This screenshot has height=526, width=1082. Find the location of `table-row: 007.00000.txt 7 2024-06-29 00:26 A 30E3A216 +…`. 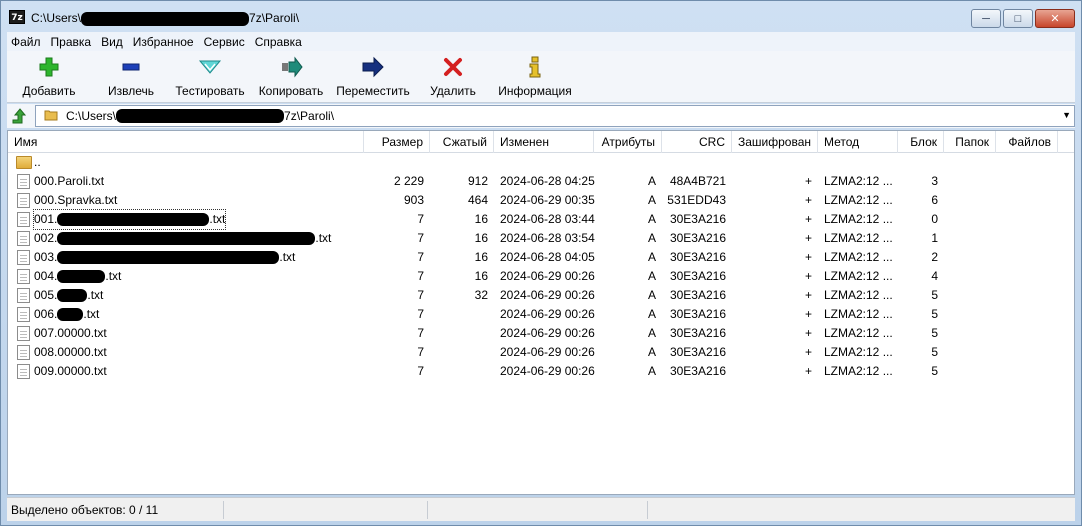

table-row: 007.00000.txt 7 2024-06-29 00:26 A 30E3A216 +… is located at coordinates (541, 333).